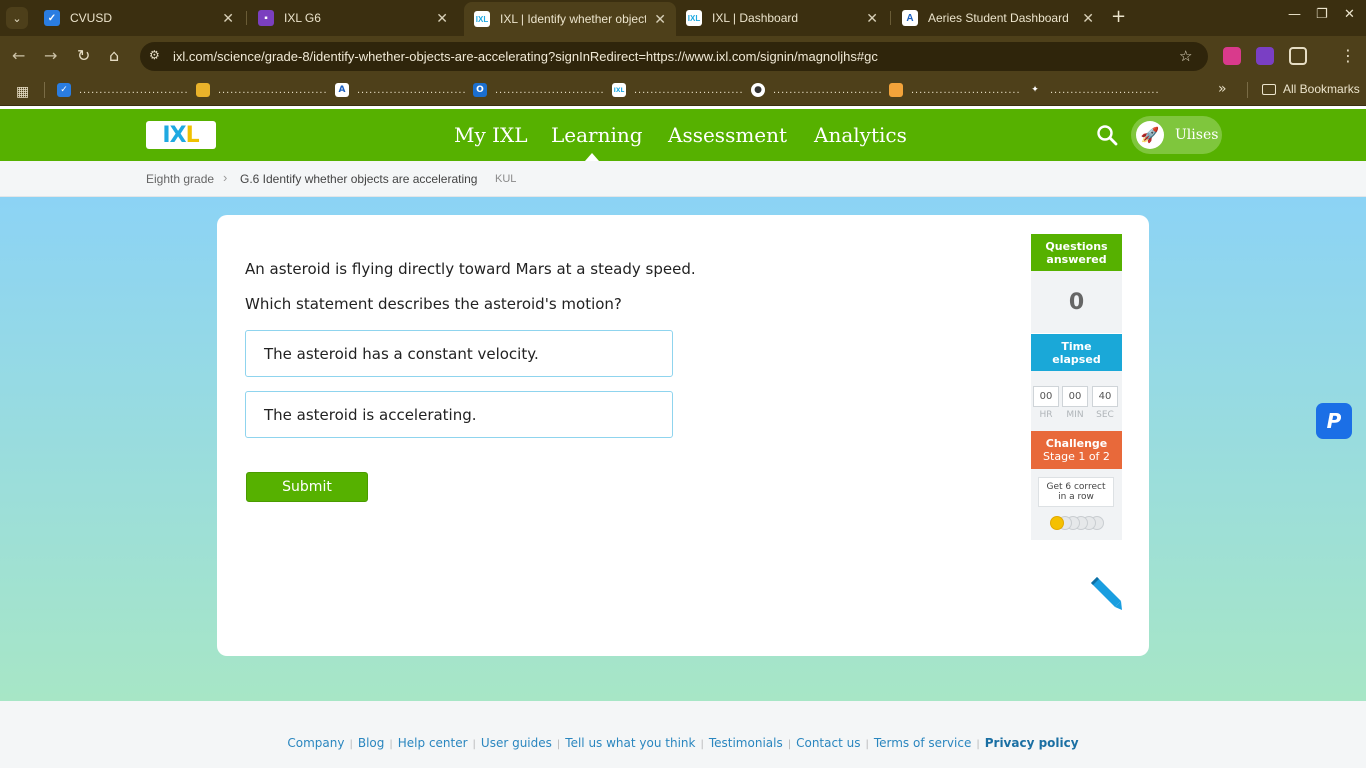  Describe the element at coordinates (1076, 456) in the screenshot. I see `challenge-stage: Stage 1 of 2` at that location.